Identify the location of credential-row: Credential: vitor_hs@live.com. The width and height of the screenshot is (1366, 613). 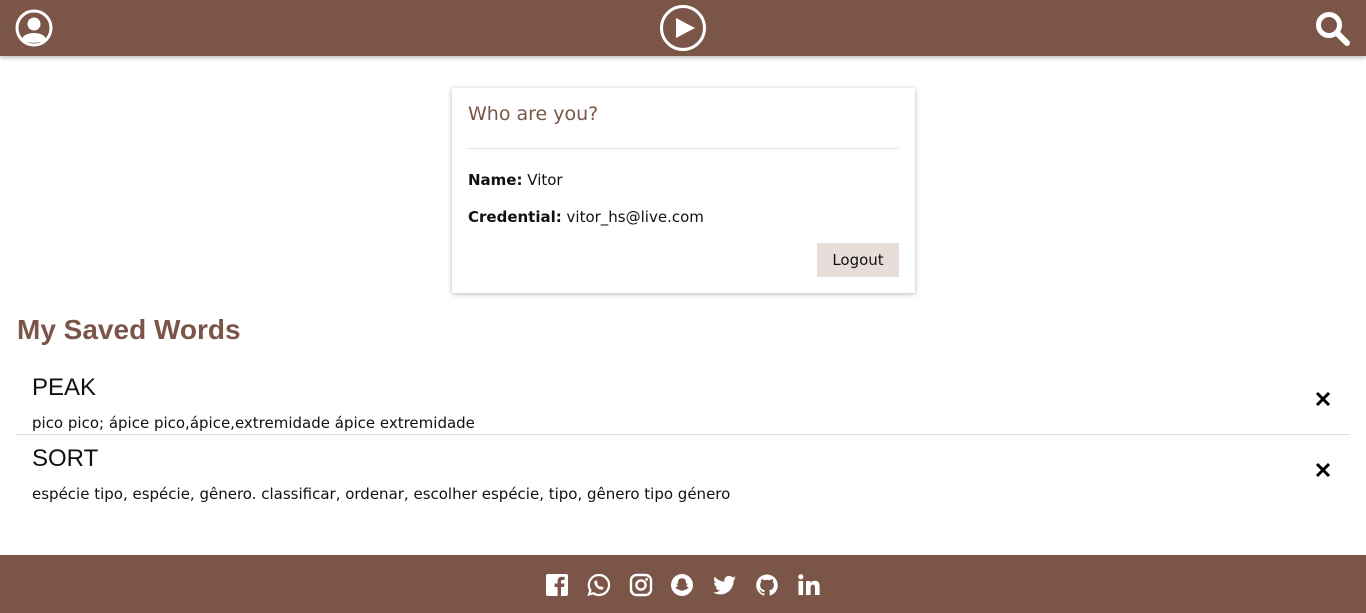
(586, 217).